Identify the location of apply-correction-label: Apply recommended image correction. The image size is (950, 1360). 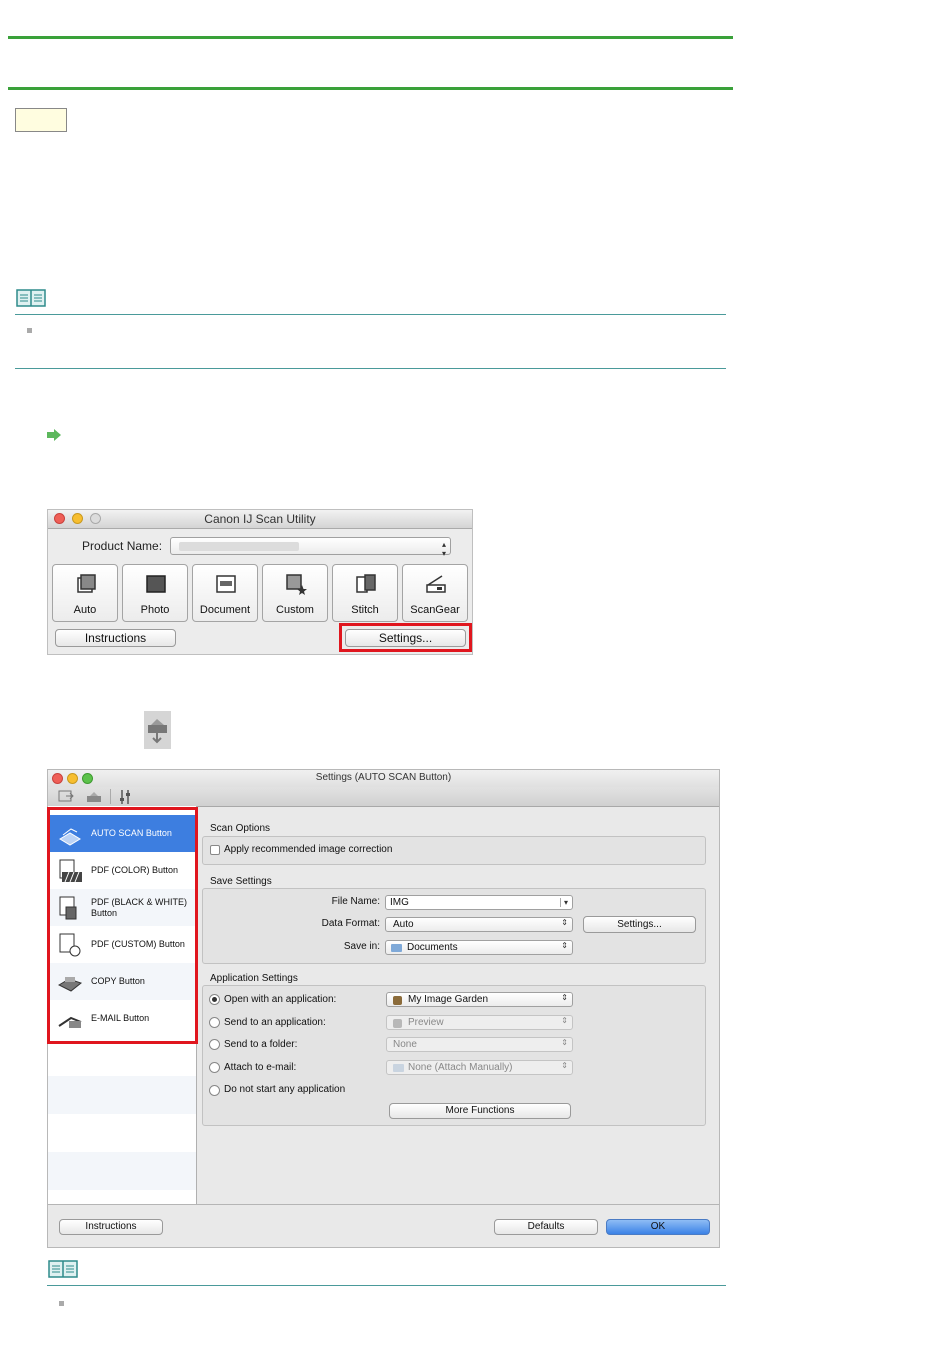
(308, 849).